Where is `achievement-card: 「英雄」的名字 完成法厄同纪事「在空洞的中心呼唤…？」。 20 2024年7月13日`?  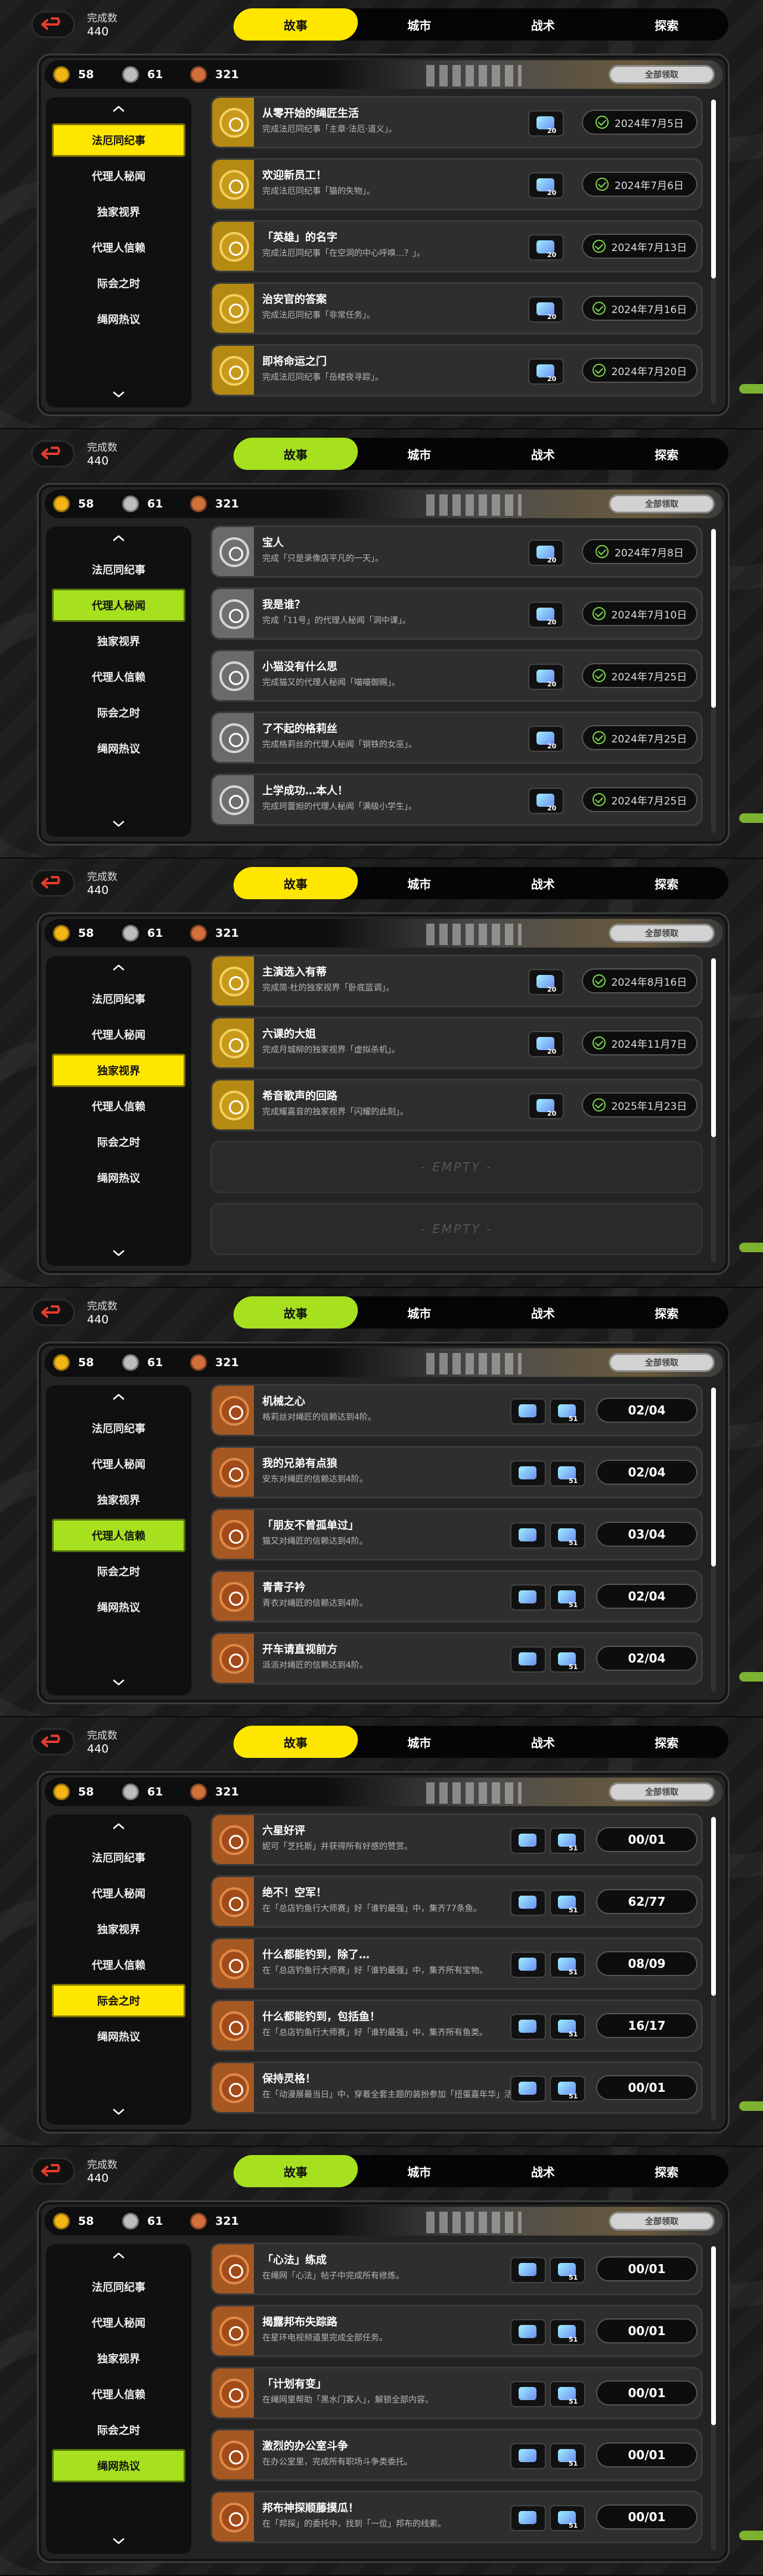 achievement-card: 「英雄」的名字 完成法厄同纪事「在空洞的中心呼唤…？」。 20 2024年7月13日 is located at coordinates (456, 247).